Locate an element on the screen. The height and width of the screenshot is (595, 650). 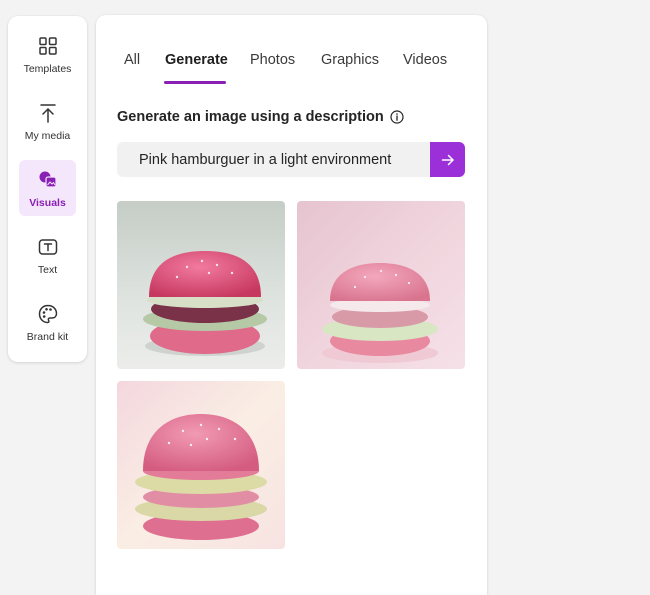
tab-photos: Photos is located at coordinates (272, 60).